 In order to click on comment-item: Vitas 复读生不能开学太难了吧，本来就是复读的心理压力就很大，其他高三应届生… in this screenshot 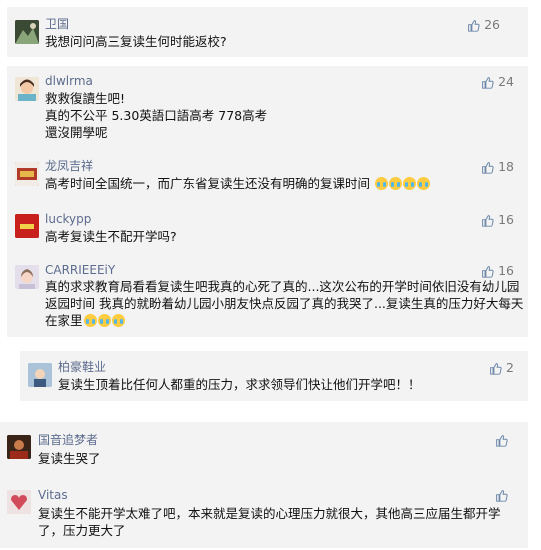, I will do `click(264, 514)`.